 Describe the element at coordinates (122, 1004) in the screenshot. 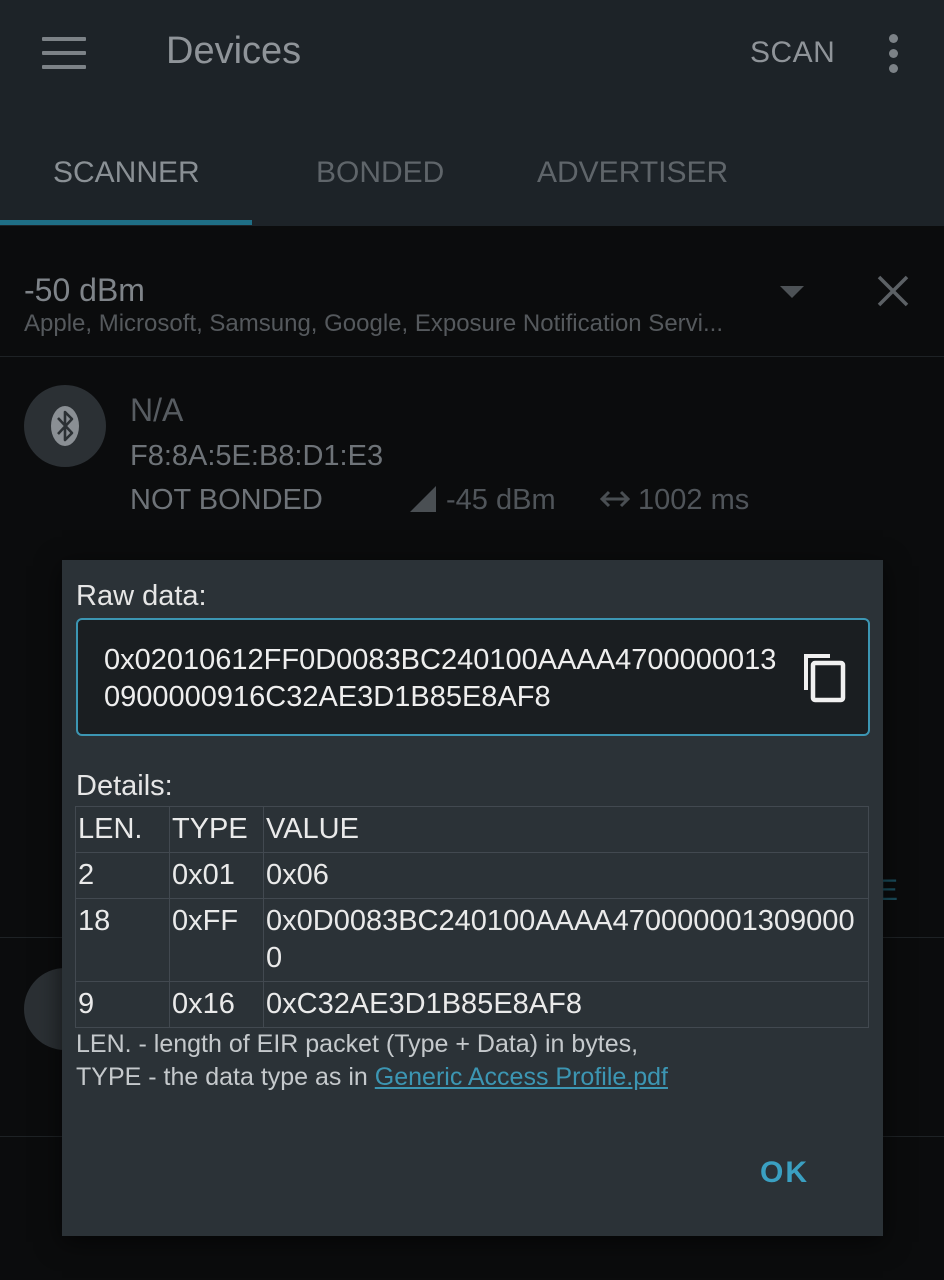

I see `cell-len: 9` at that location.